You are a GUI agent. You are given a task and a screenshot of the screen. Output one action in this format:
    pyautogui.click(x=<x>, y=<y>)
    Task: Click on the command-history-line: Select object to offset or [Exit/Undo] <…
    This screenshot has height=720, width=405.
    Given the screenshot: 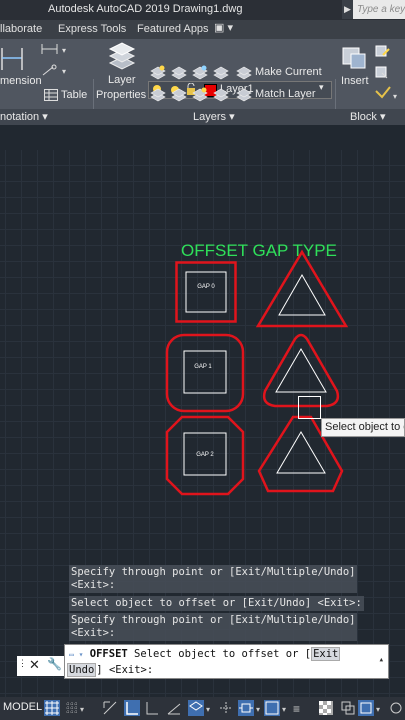 What is the action you would take?
    pyautogui.click(x=216, y=603)
    